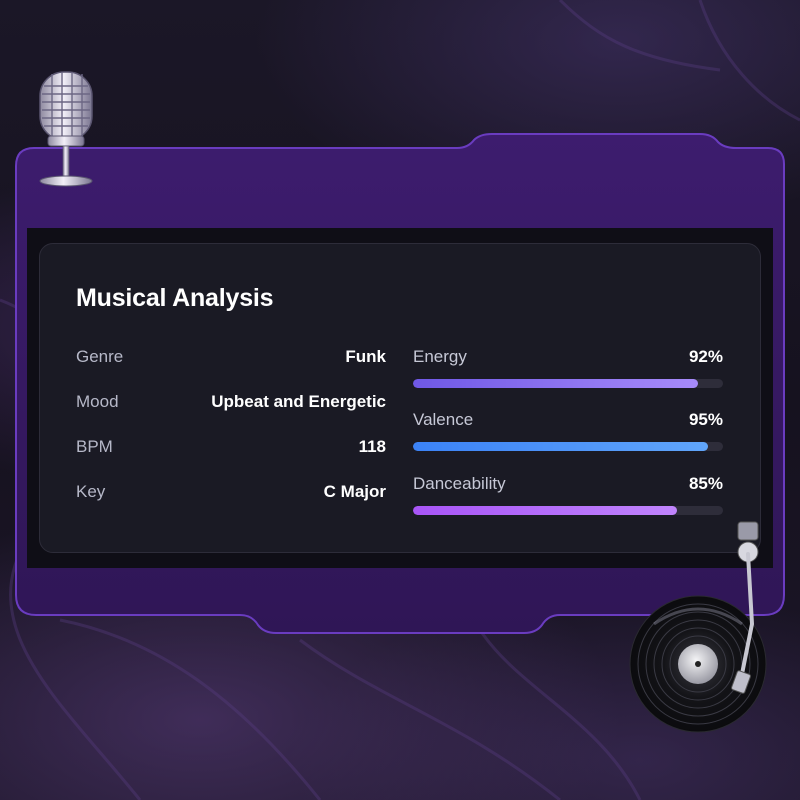 This screenshot has width=800, height=800. Describe the element at coordinates (698, 627) in the screenshot. I see `turntable-record-icon` at that location.